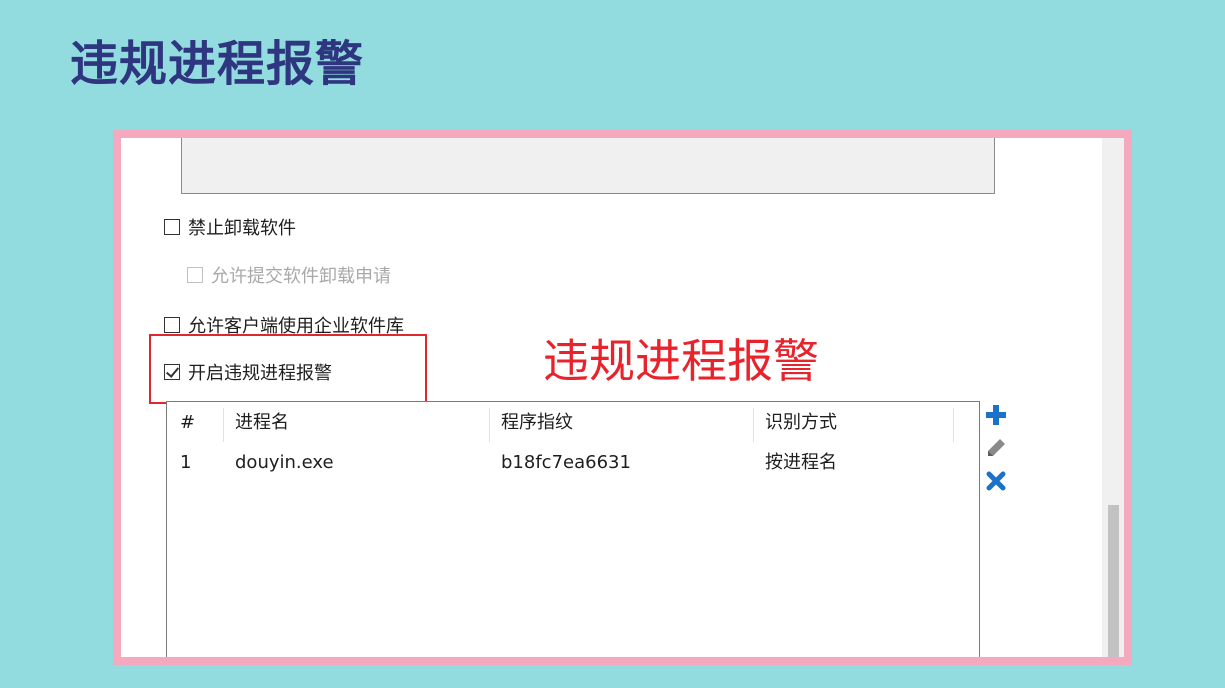 This screenshot has height=688, width=1225. I want to click on list-toolbar, so click(996, 451).